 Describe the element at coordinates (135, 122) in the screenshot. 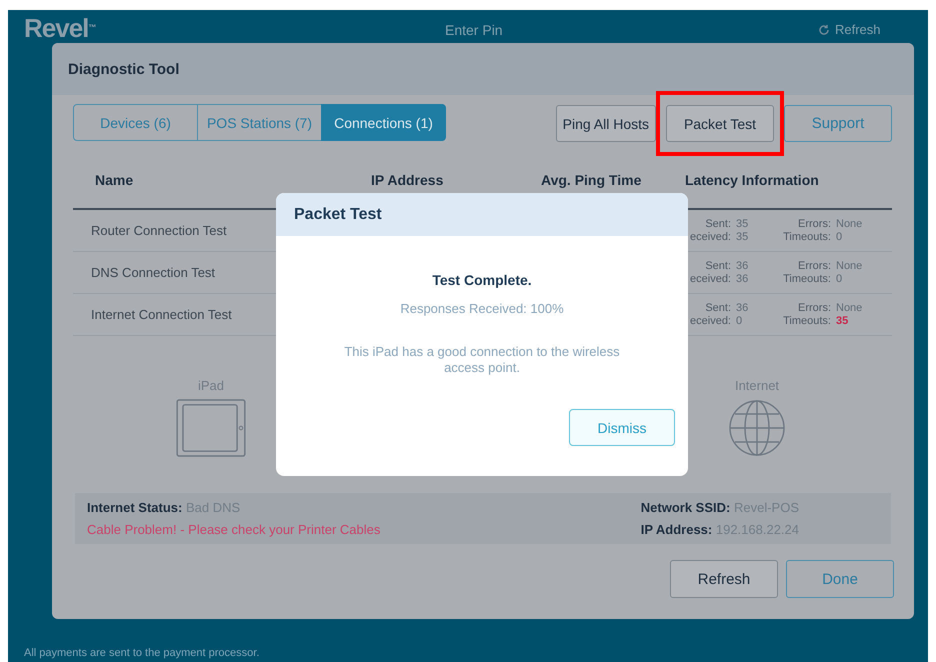

I see `tab: Devices (6)` at that location.